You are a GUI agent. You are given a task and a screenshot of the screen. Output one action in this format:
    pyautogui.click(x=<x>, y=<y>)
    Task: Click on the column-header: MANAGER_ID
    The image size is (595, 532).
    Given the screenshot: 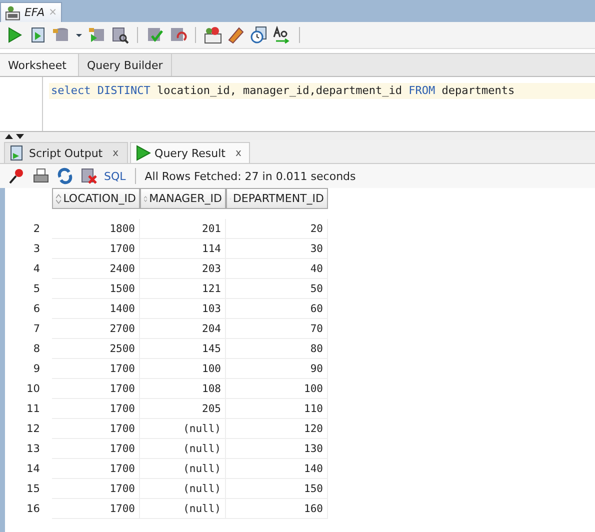 What is the action you would take?
    pyautogui.click(x=183, y=198)
    